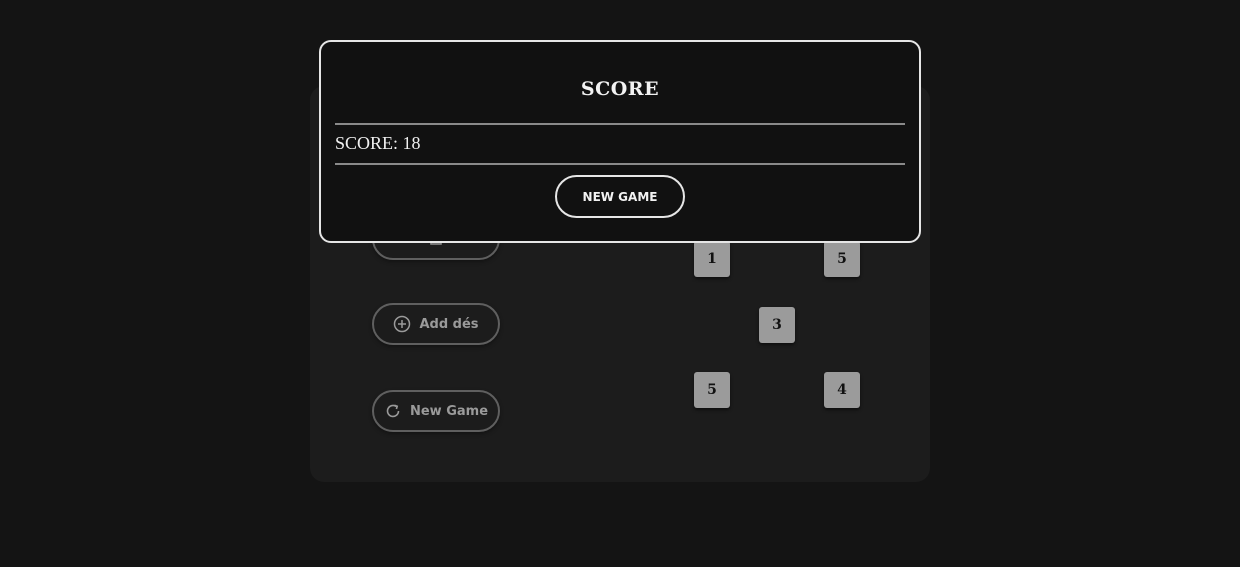 This screenshot has height=567, width=1240. What do you see at coordinates (393, 411) in the screenshot?
I see `refresh-icon` at bounding box center [393, 411].